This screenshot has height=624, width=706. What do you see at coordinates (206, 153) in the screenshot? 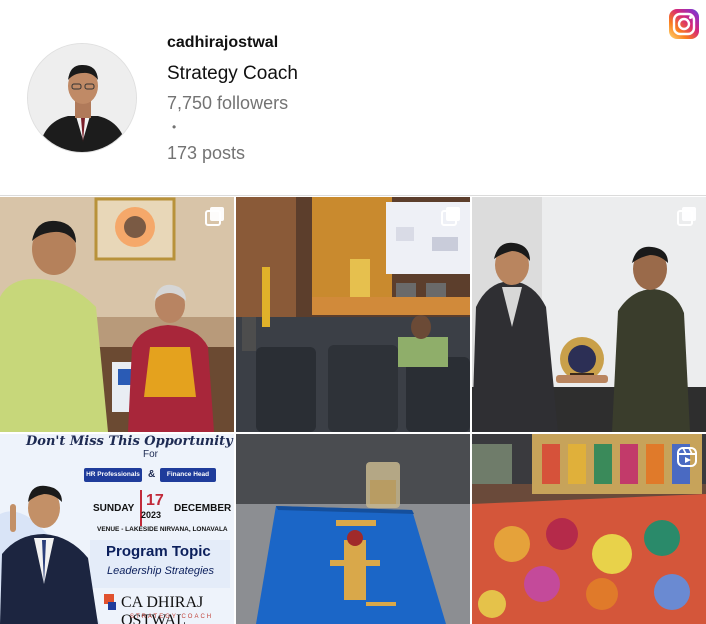
I see `posts-count: 173 posts` at bounding box center [206, 153].